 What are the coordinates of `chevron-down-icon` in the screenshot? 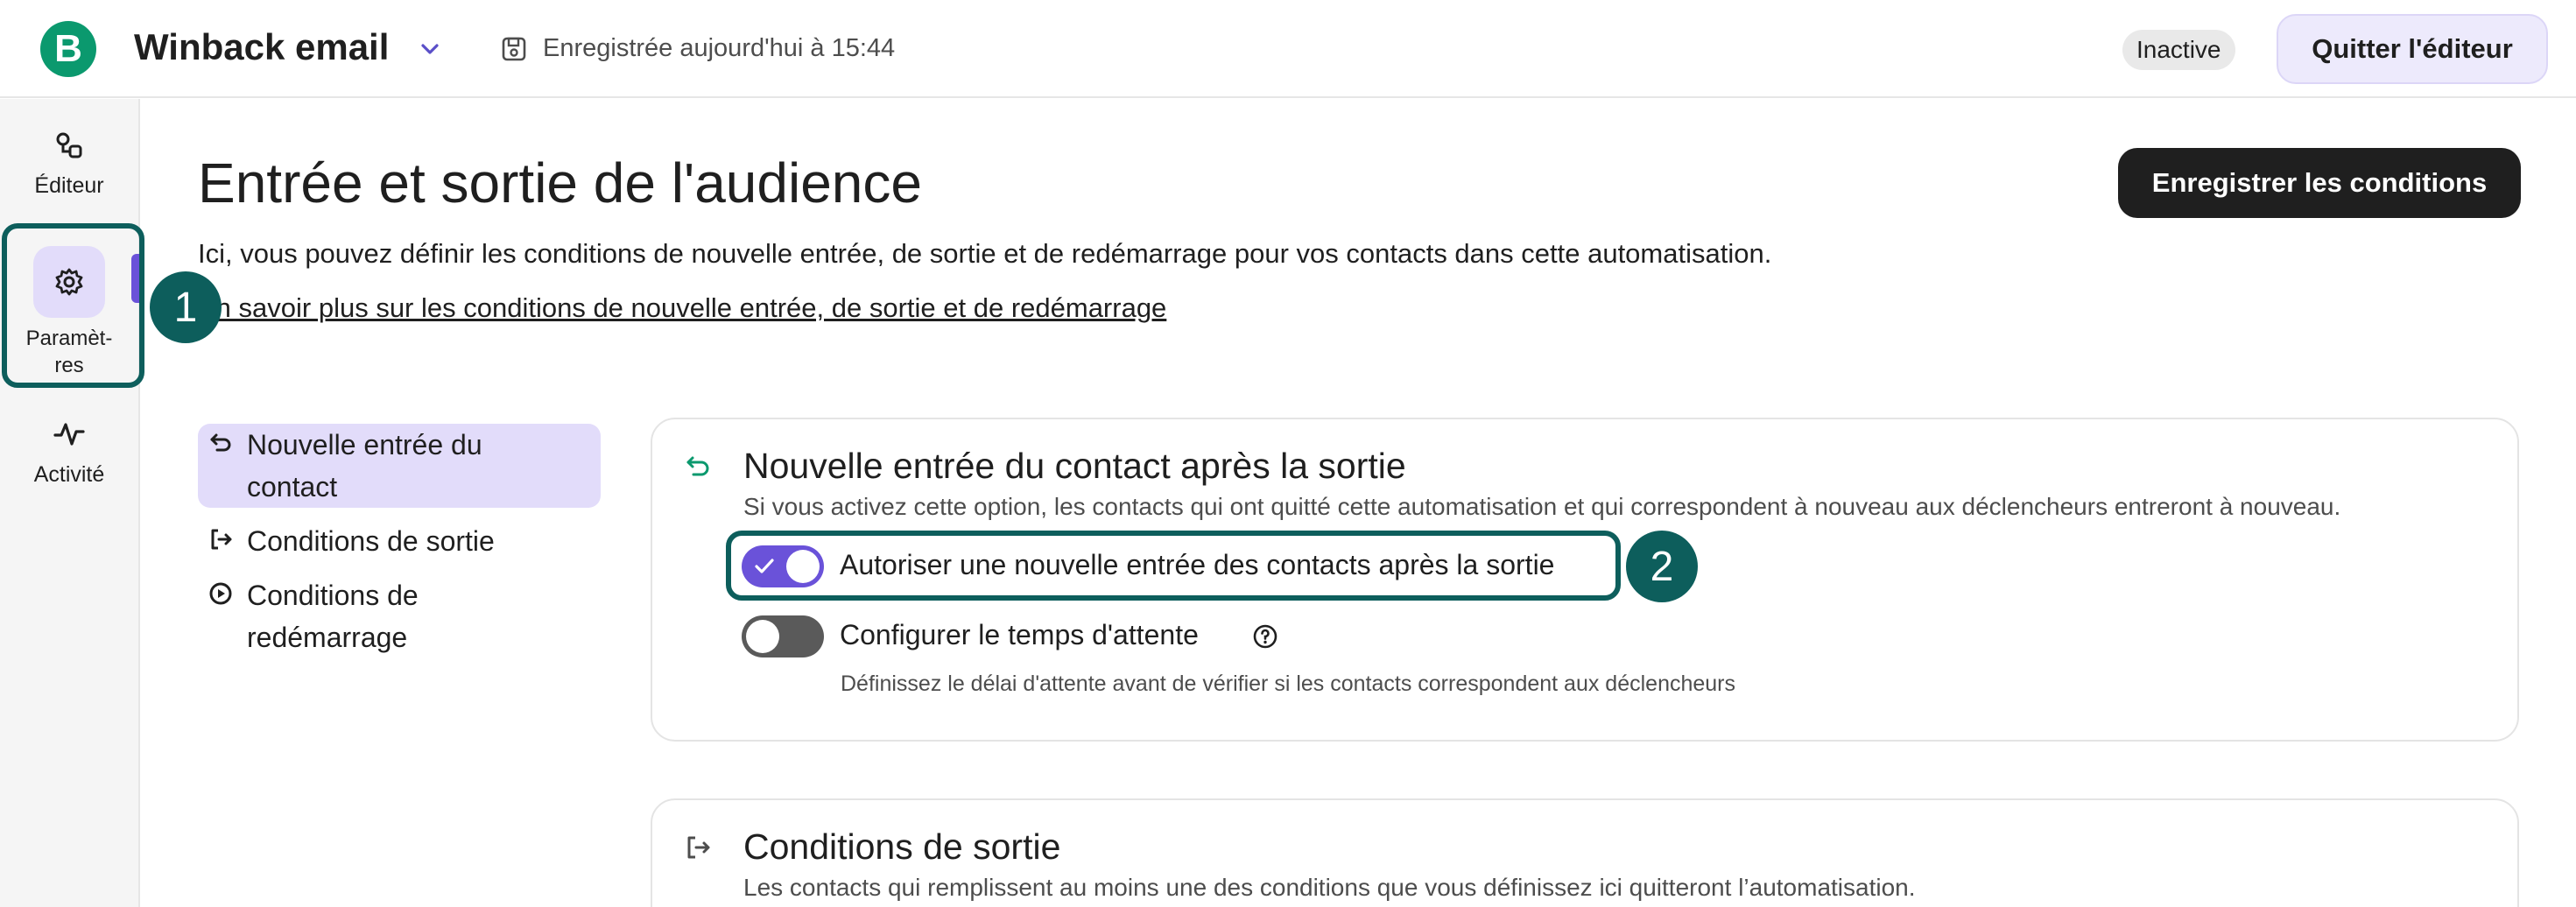 It's located at (430, 49).